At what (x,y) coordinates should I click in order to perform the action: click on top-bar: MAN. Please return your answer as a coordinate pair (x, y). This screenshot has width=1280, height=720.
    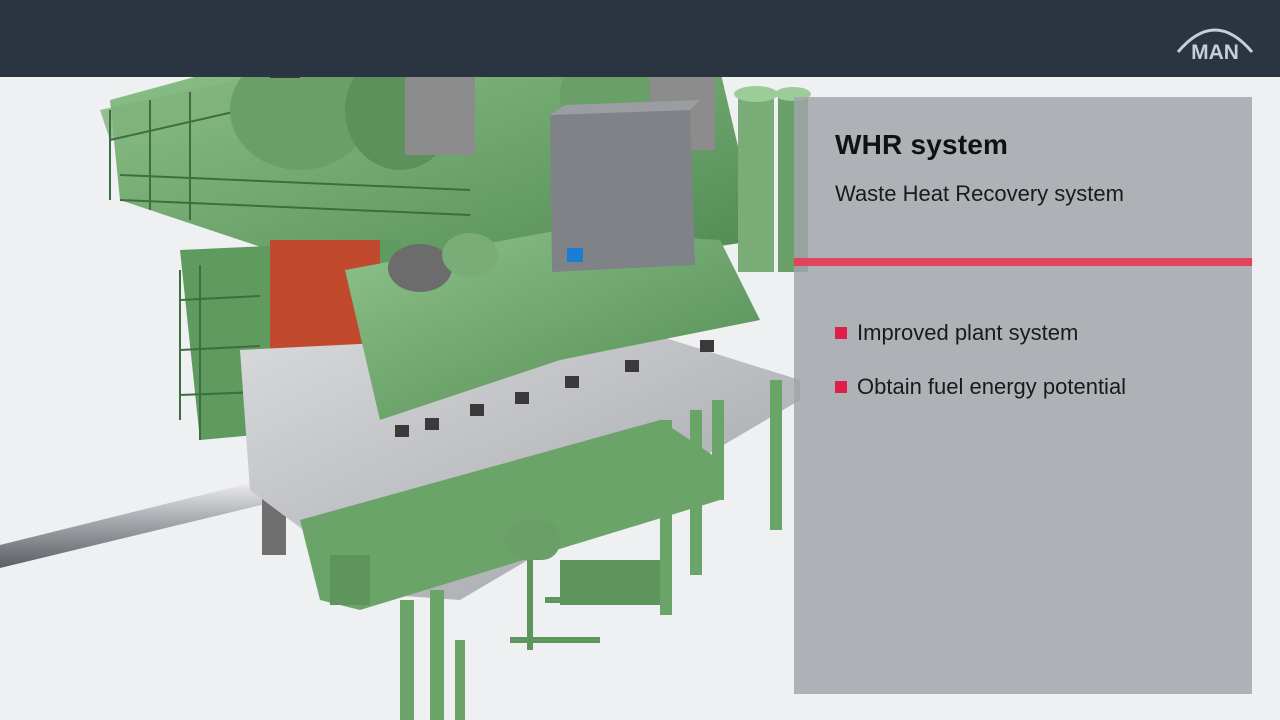
    Looking at the image, I should click on (640, 38).